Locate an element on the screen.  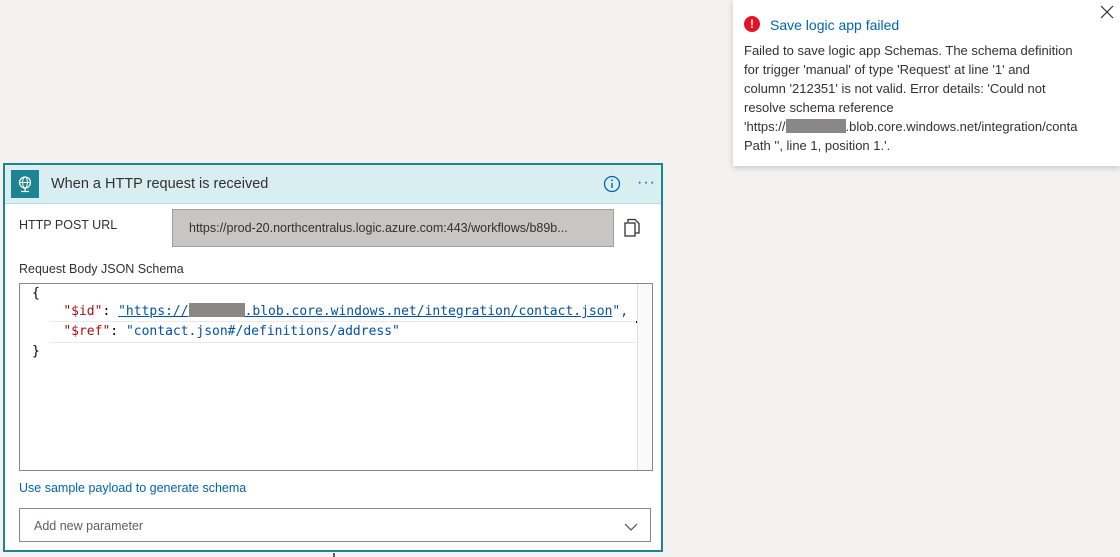
add-parameter-placeholder: Add new parameter is located at coordinates (89, 526).